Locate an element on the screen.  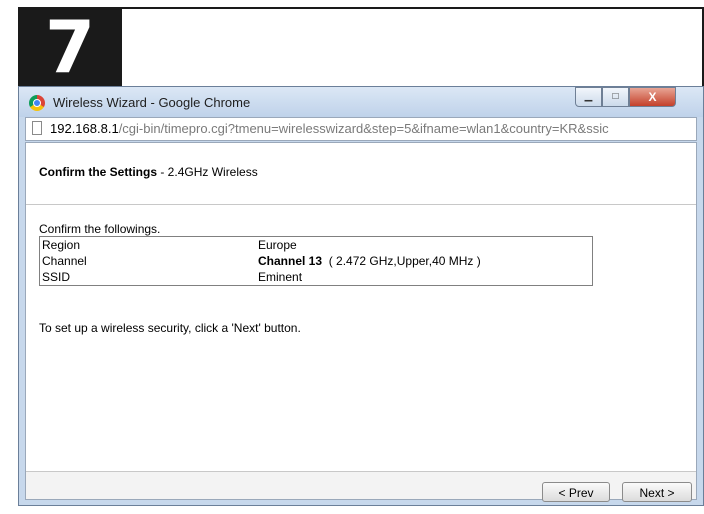
maximize-button: □ is located at coordinates (615, 97).